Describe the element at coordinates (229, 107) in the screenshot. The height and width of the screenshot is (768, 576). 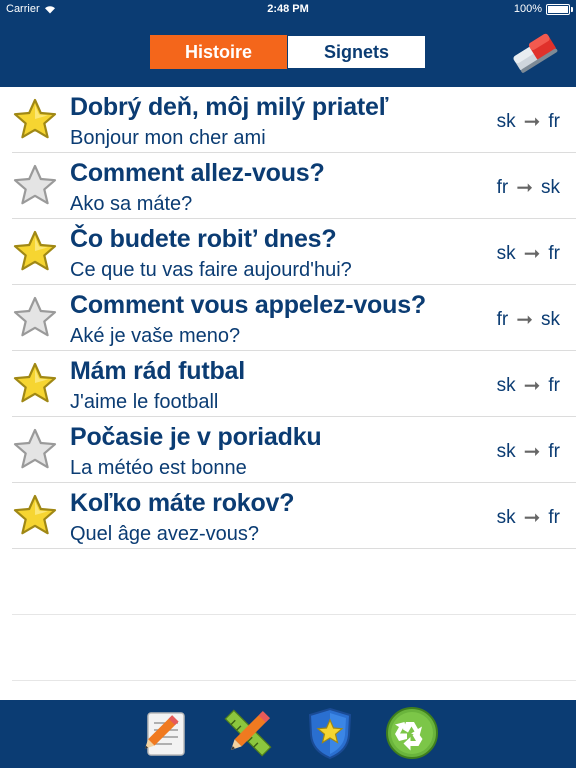
I see `item-title: Dobrý deň, môj milý priateľ` at that location.